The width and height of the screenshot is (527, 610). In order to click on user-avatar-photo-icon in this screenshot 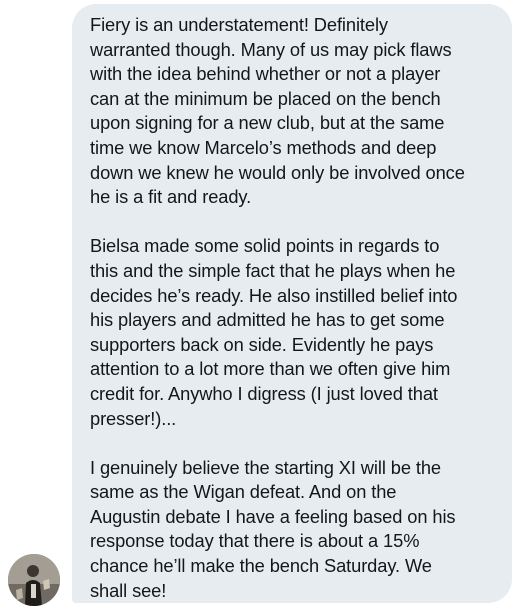, I will do `click(34, 580)`.